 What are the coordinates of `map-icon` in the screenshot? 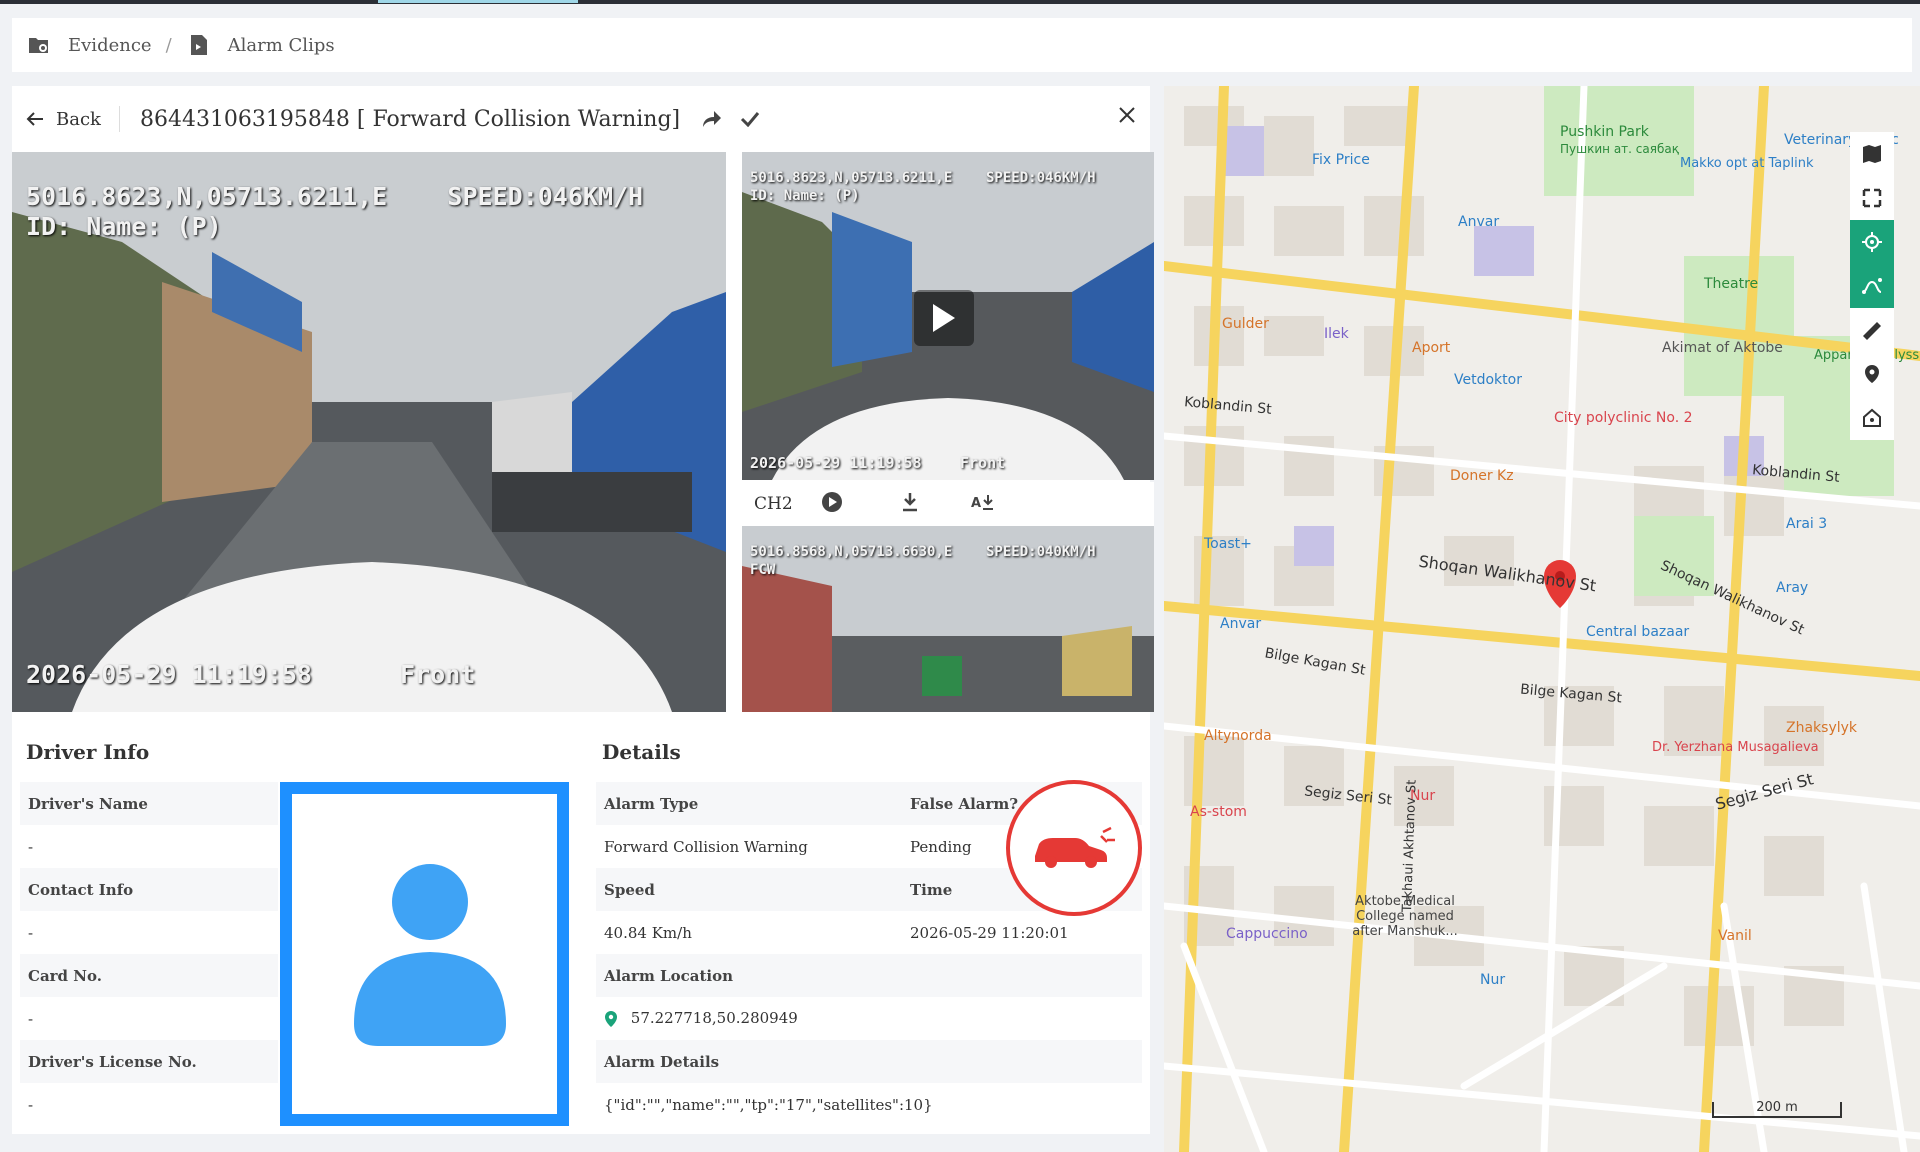 It's located at (1872, 154).